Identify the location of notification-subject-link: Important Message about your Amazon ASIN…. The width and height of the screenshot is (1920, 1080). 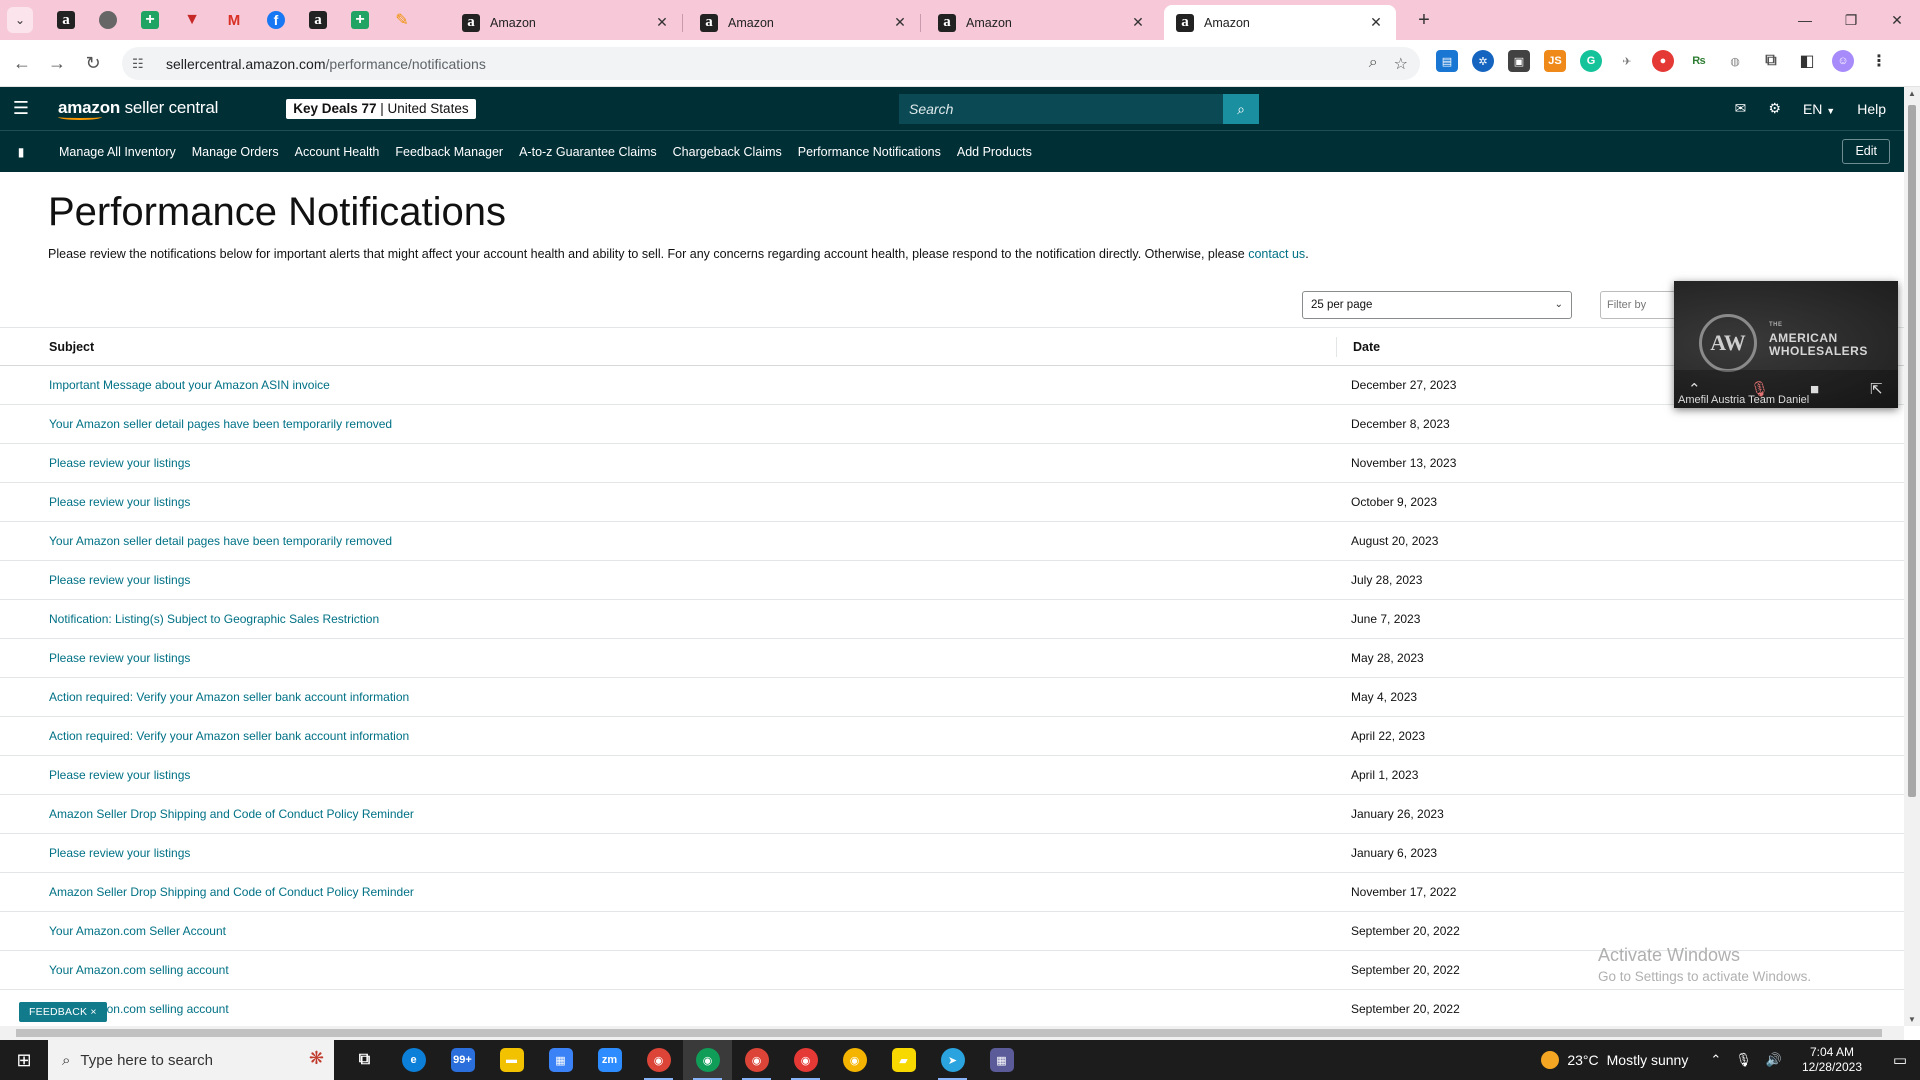
(700, 385).